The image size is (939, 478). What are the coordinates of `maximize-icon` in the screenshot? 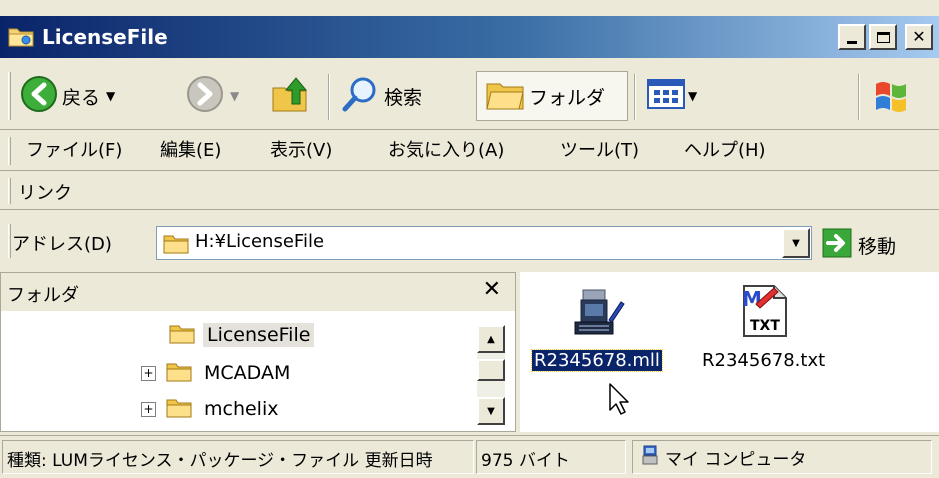 It's located at (883, 37).